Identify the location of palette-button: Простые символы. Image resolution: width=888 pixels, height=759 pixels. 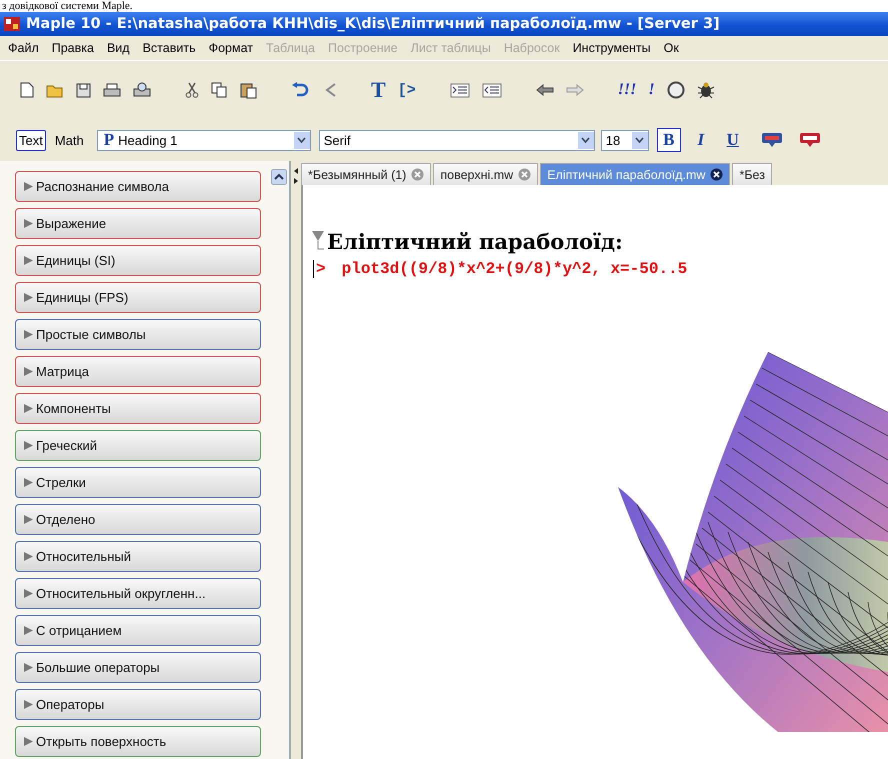
(138, 334).